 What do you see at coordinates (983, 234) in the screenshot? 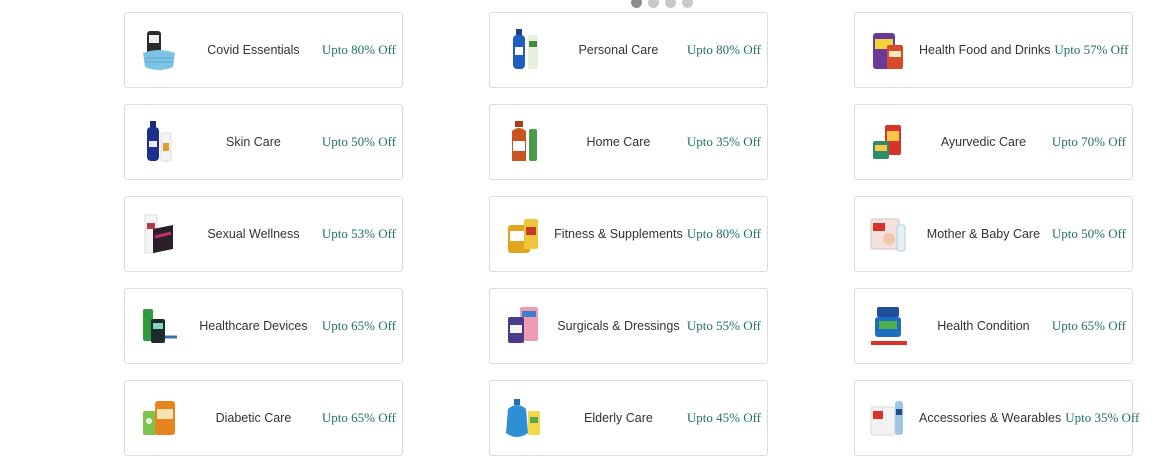
I see `category-name: Mother & Baby Care` at bounding box center [983, 234].